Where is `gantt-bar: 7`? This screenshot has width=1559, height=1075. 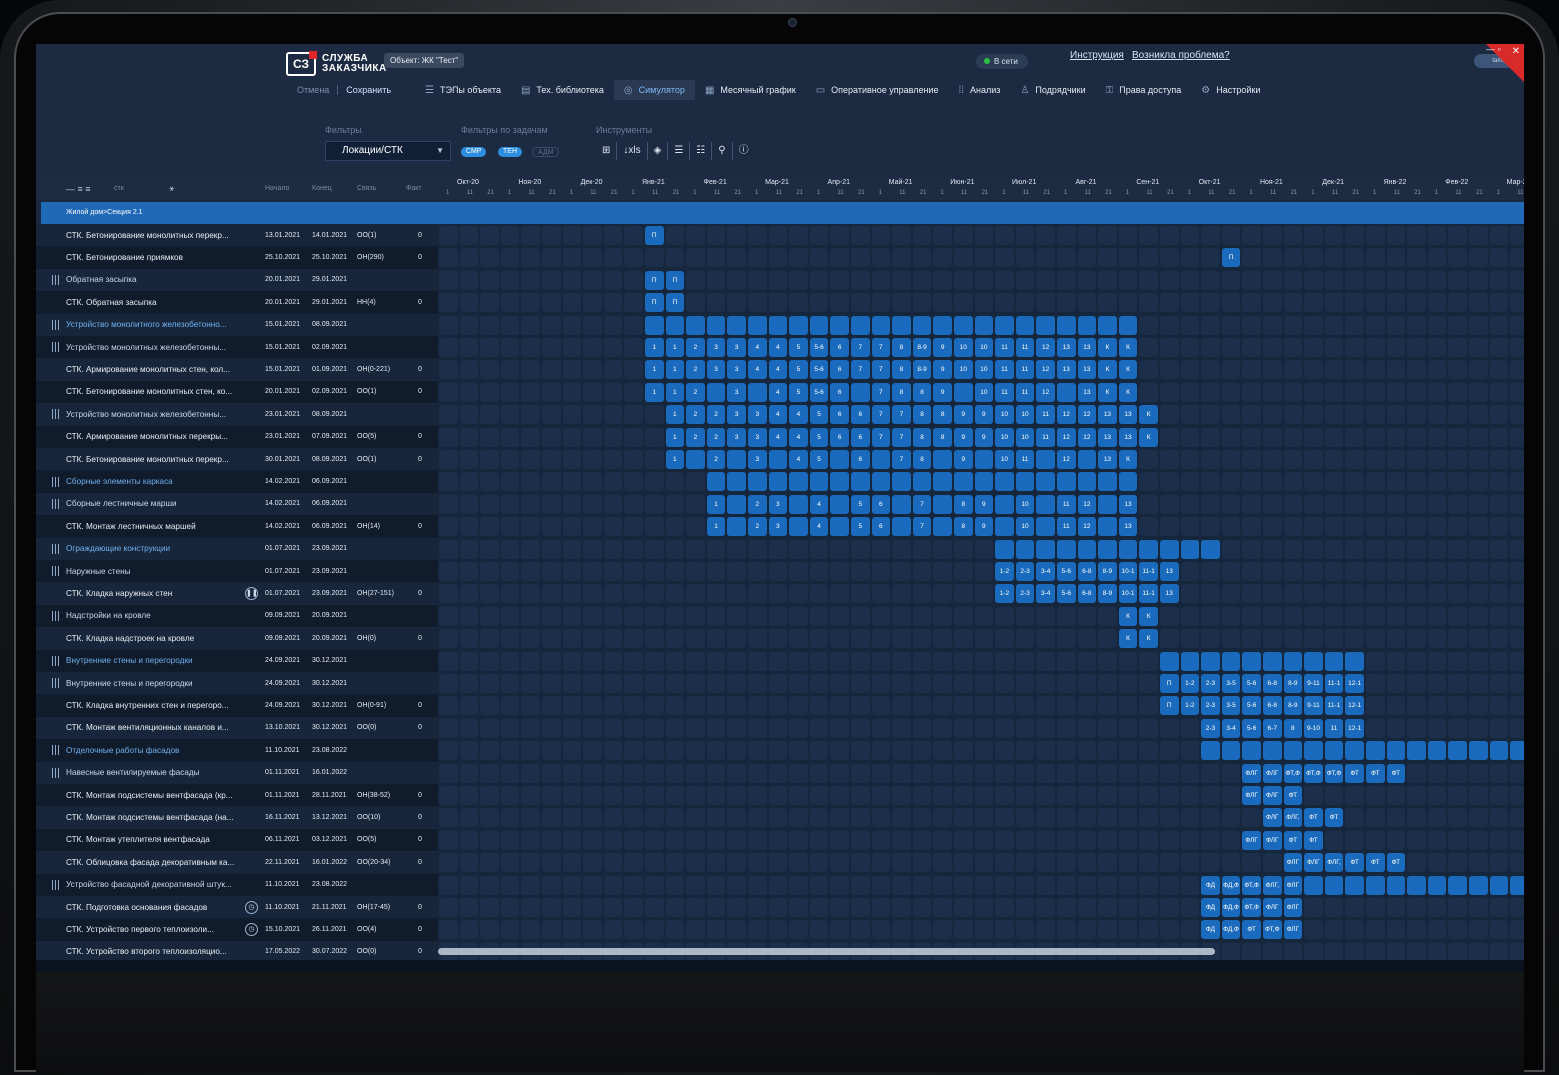 gantt-bar: 7 is located at coordinates (922, 527).